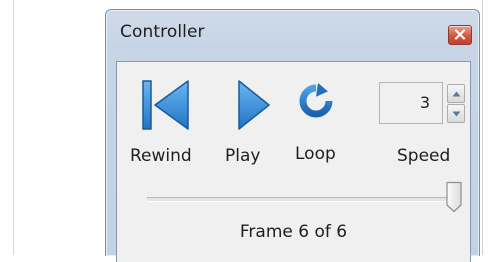 Image resolution: width=489 pixels, height=262 pixels. I want to click on speed-label: Speed, so click(424, 156).